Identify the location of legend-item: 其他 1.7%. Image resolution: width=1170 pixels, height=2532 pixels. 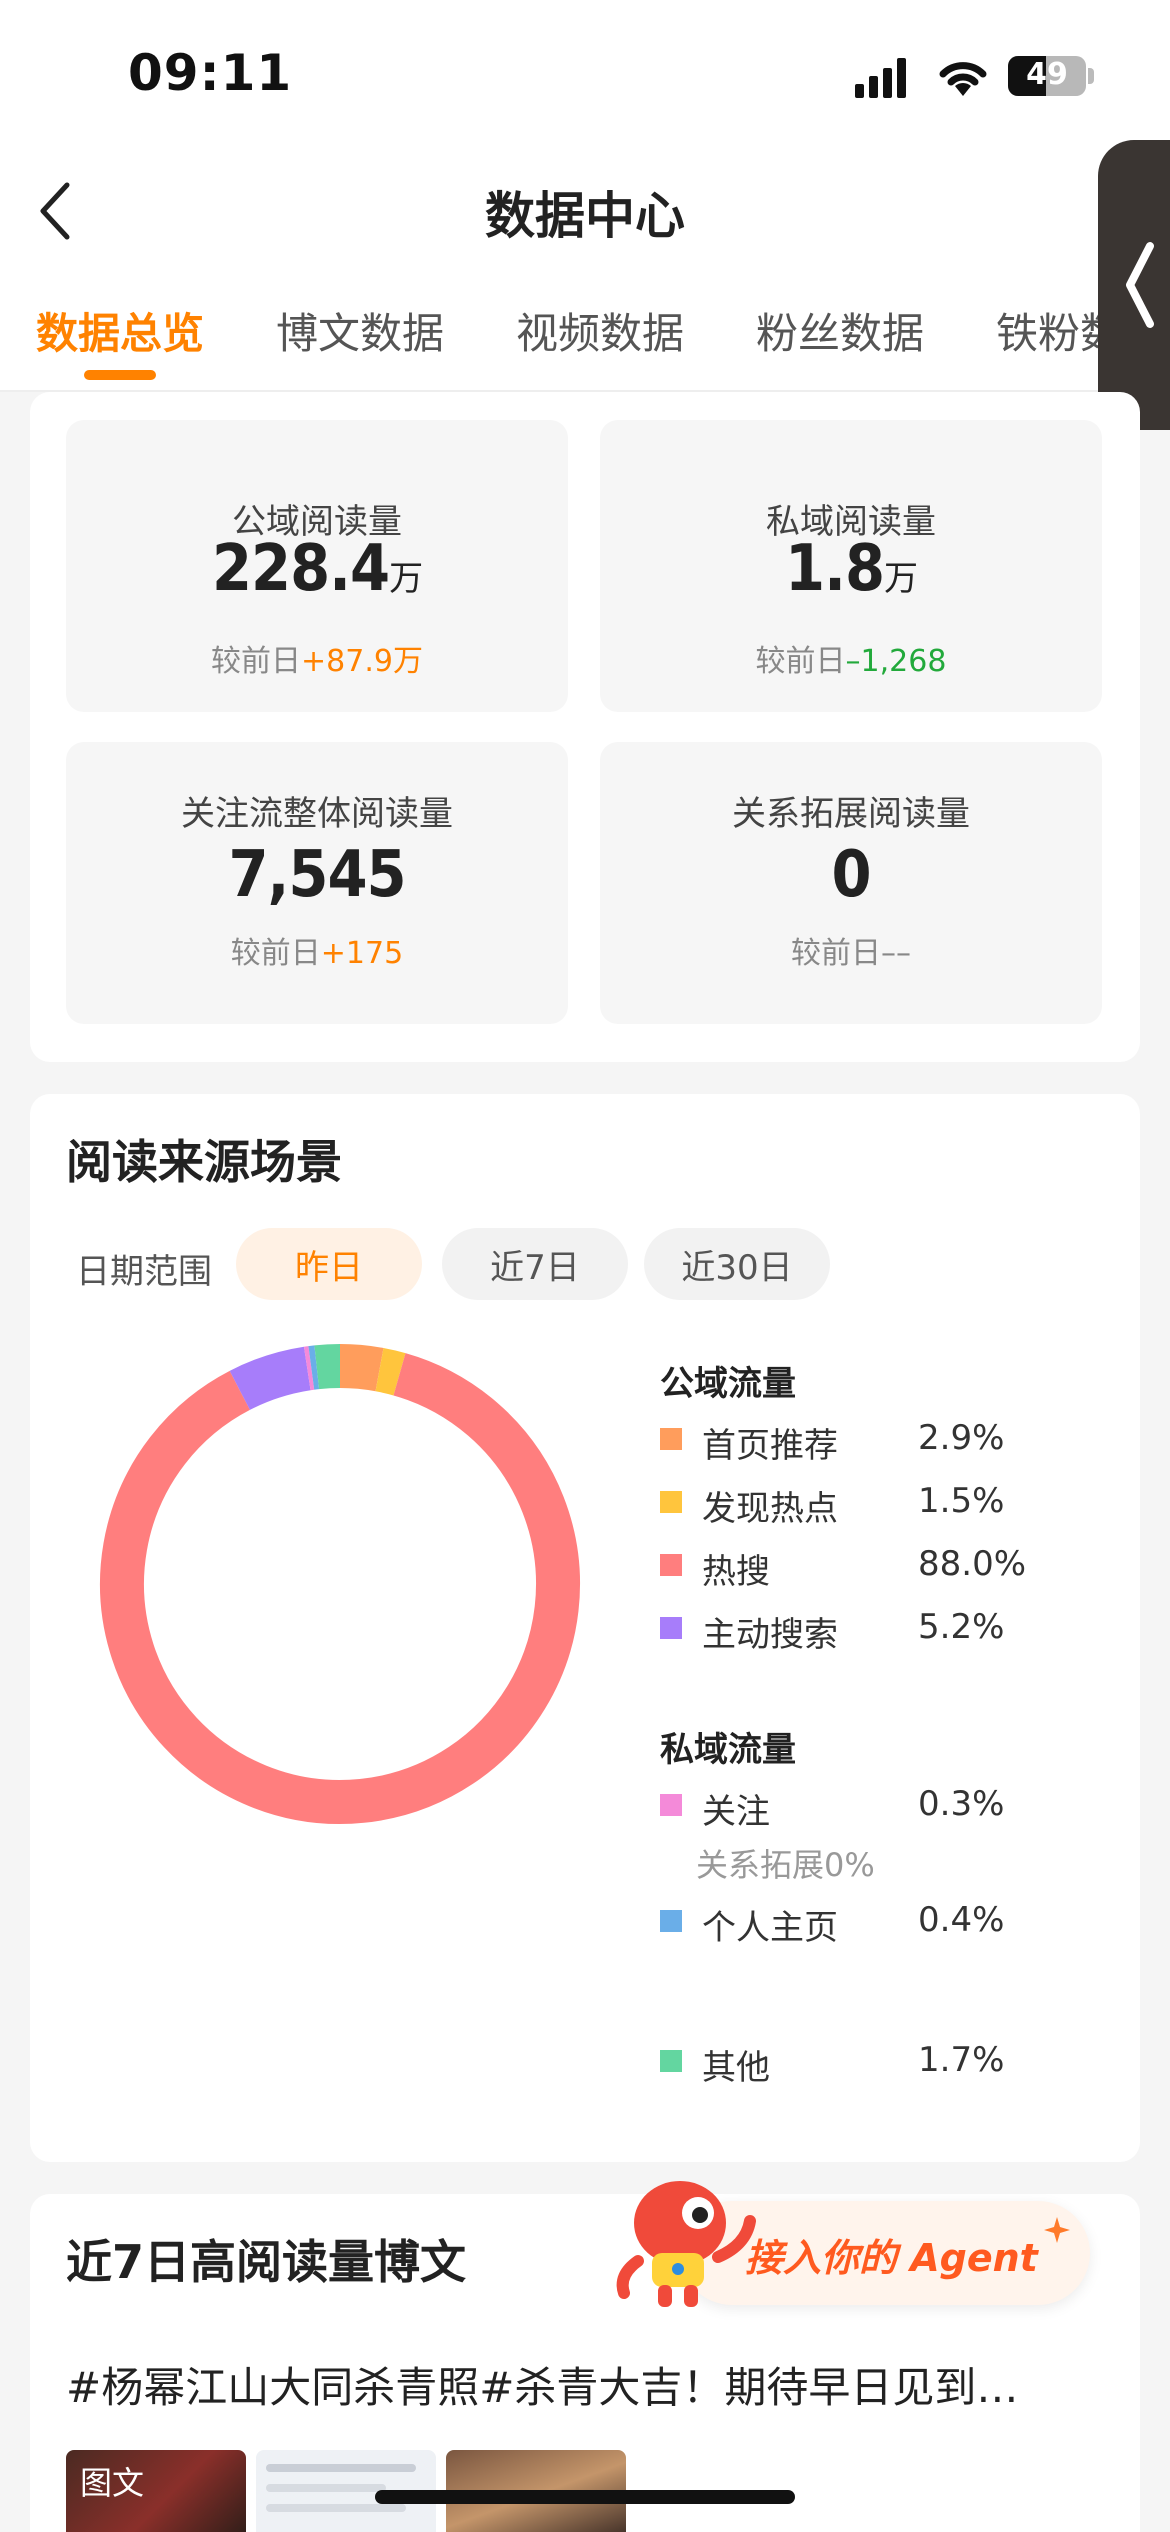
(870, 2063).